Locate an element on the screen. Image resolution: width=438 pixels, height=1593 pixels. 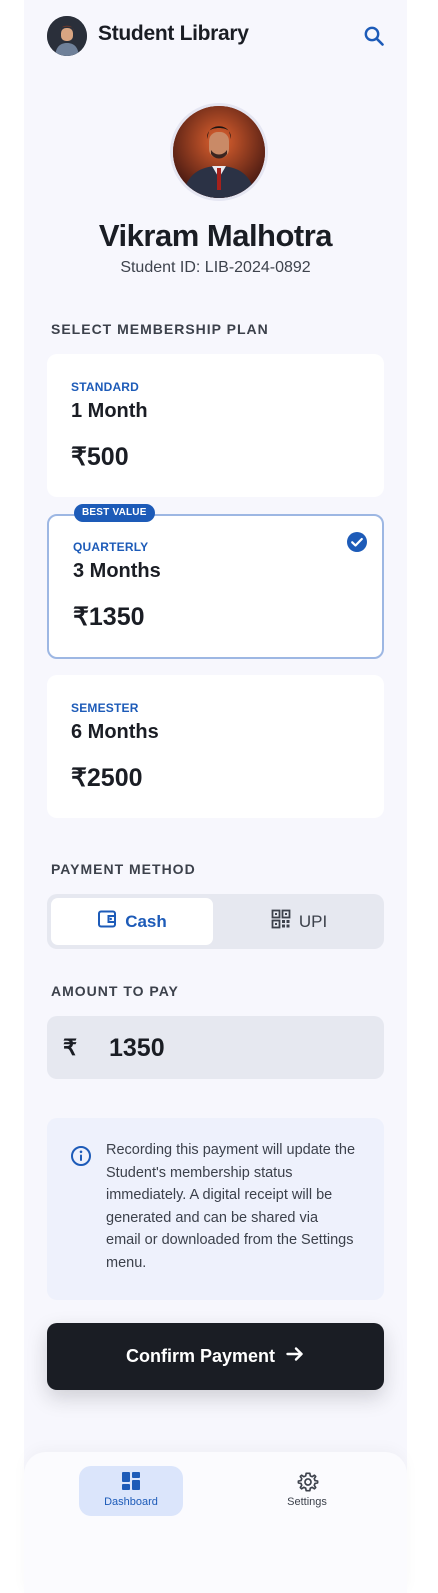
amount-field: ₹ 1350 is located at coordinates (215, 1047).